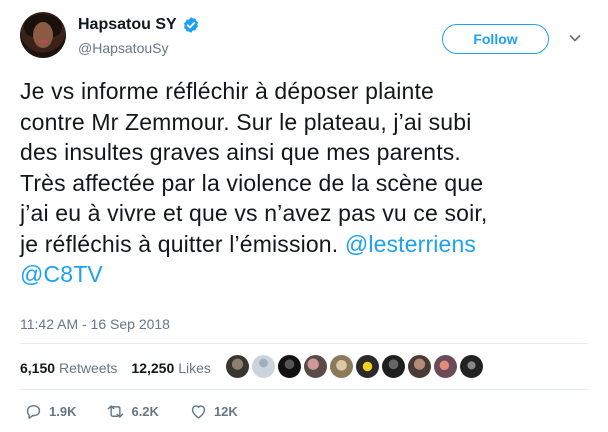 This screenshot has height=432, width=608. Describe the element at coordinates (37, 368) in the screenshot. I see `retweets-count: 6,150` at that location.